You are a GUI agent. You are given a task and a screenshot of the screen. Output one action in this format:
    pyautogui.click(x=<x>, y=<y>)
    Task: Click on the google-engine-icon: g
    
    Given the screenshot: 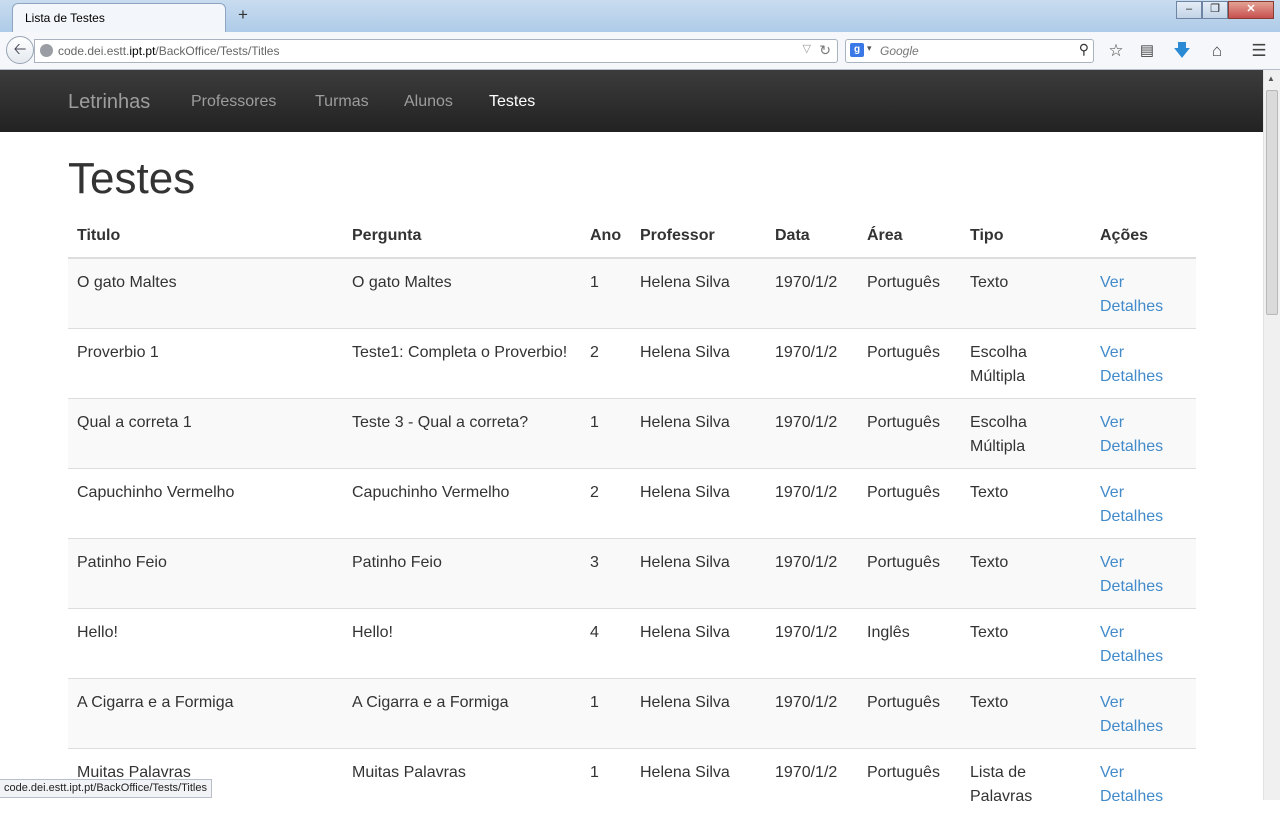 What is the action you would take?
    pyautogui.click(x=857, y=50)
    